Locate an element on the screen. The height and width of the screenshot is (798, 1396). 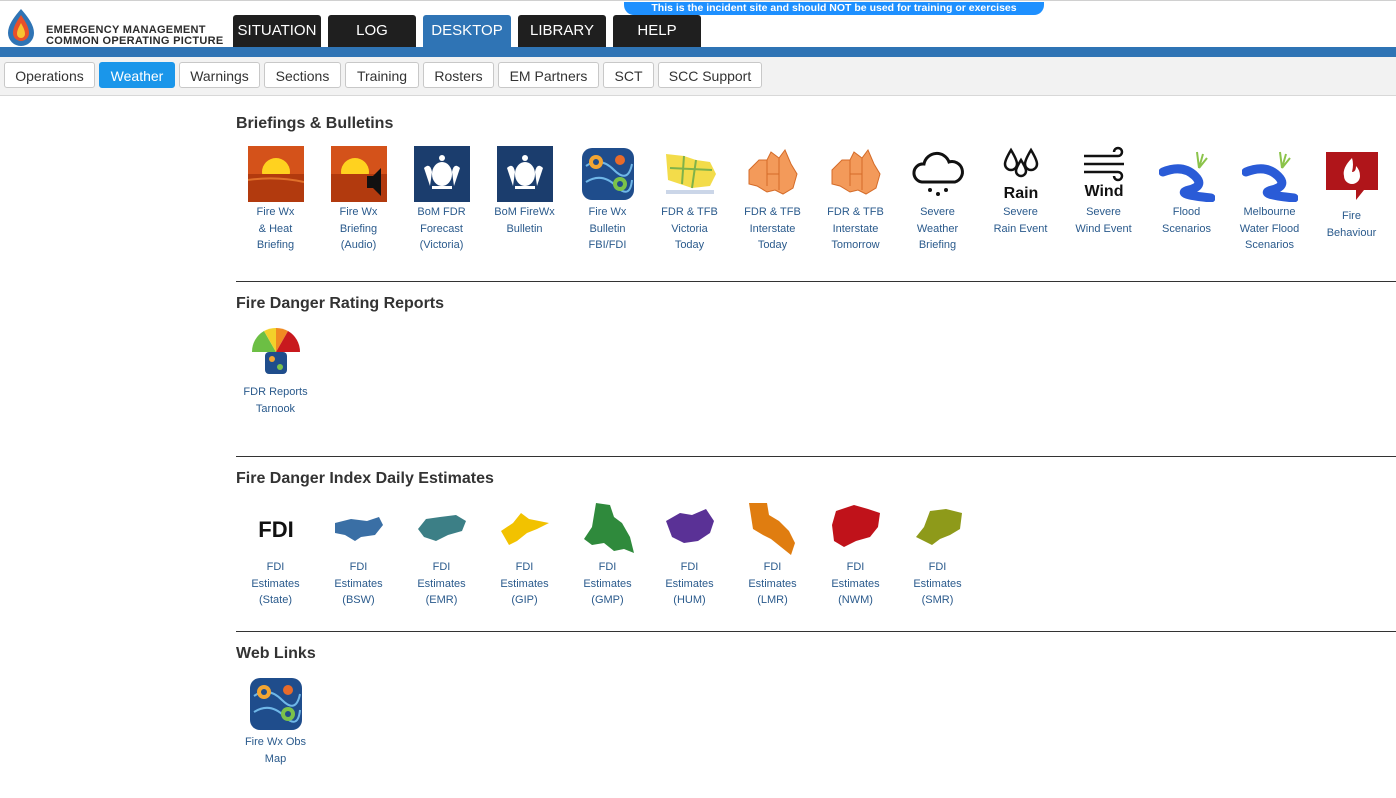
tile-severe-wind-event: Wind Severe Wind Event is located at coordinates (1103, 191).